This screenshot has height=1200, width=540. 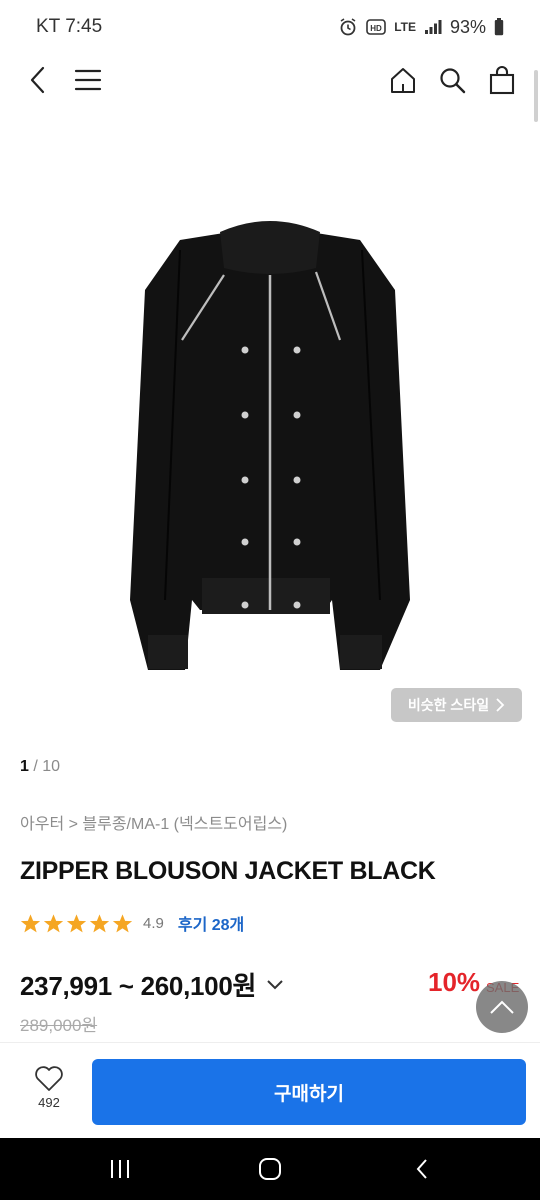 What do you see at coordinates (536, 96) in the screenshot?
I see `page-scrollbar` at bounding box center [536, 96].